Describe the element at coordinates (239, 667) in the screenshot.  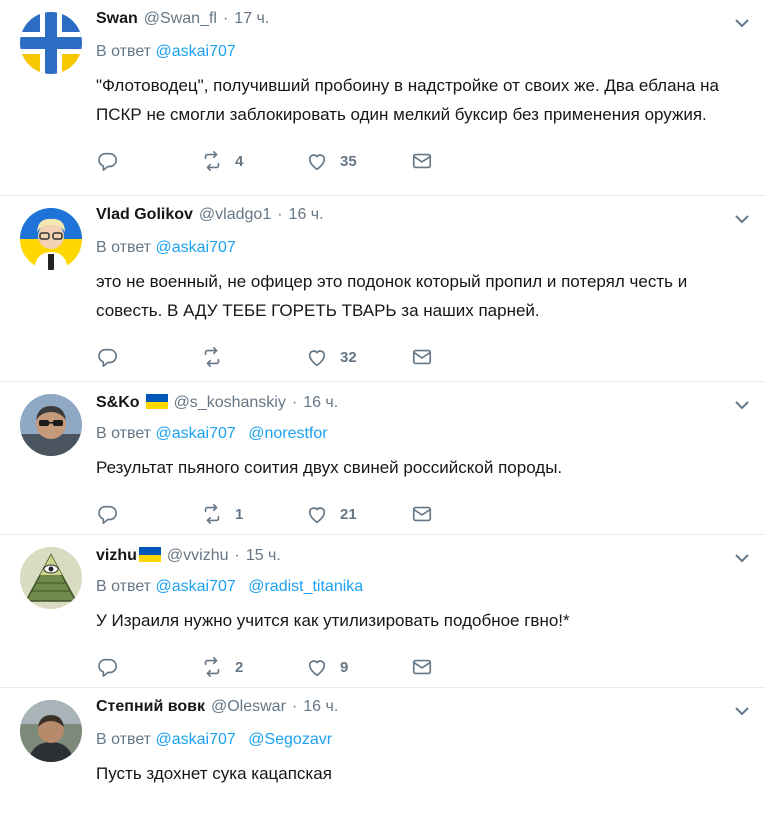
I see `retweet-count: 2` at that location.